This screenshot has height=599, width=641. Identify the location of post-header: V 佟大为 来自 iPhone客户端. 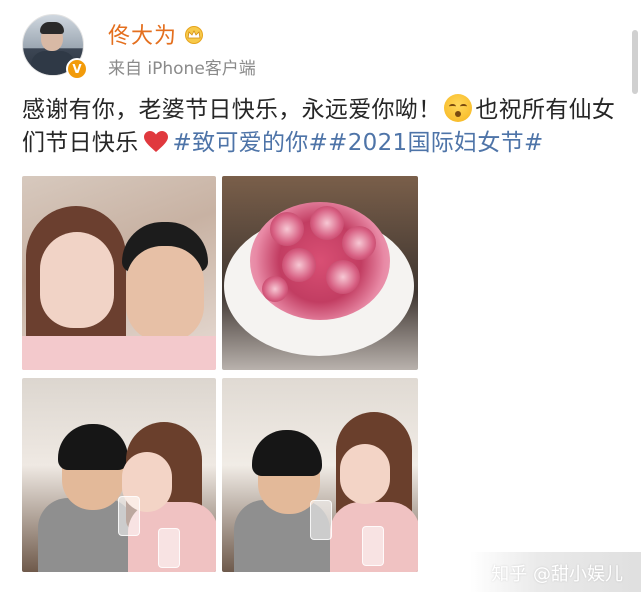
(322, 47).